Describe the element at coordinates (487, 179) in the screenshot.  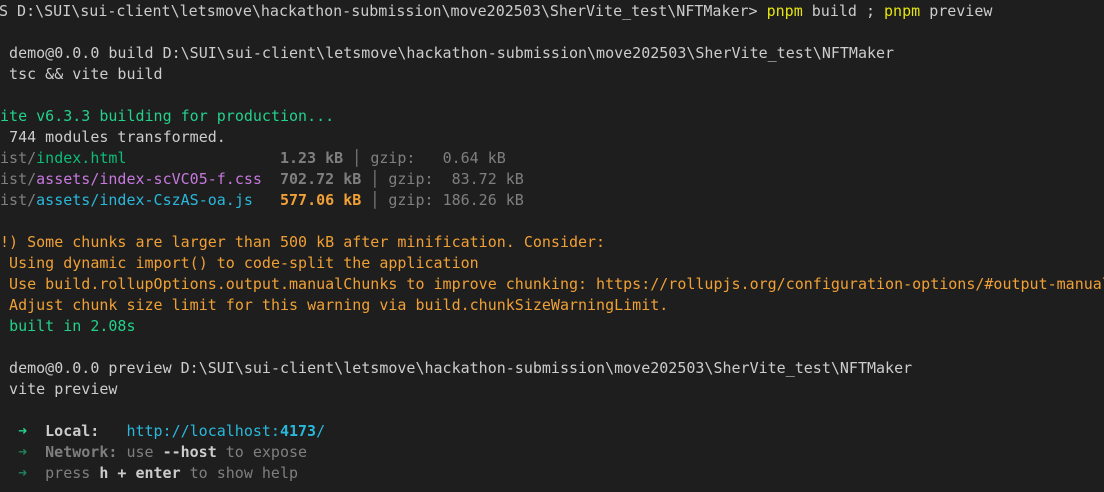
I see `gzip-size: 83.72 kB` at that location.